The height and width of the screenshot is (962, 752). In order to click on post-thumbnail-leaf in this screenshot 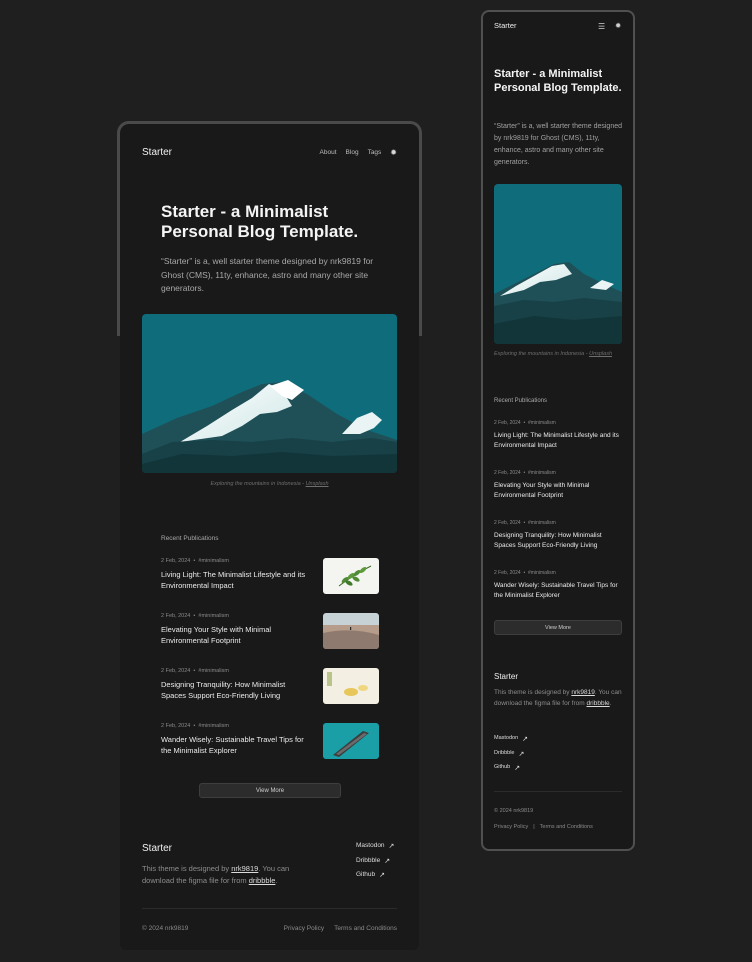, I will do `click(351, 576)`.